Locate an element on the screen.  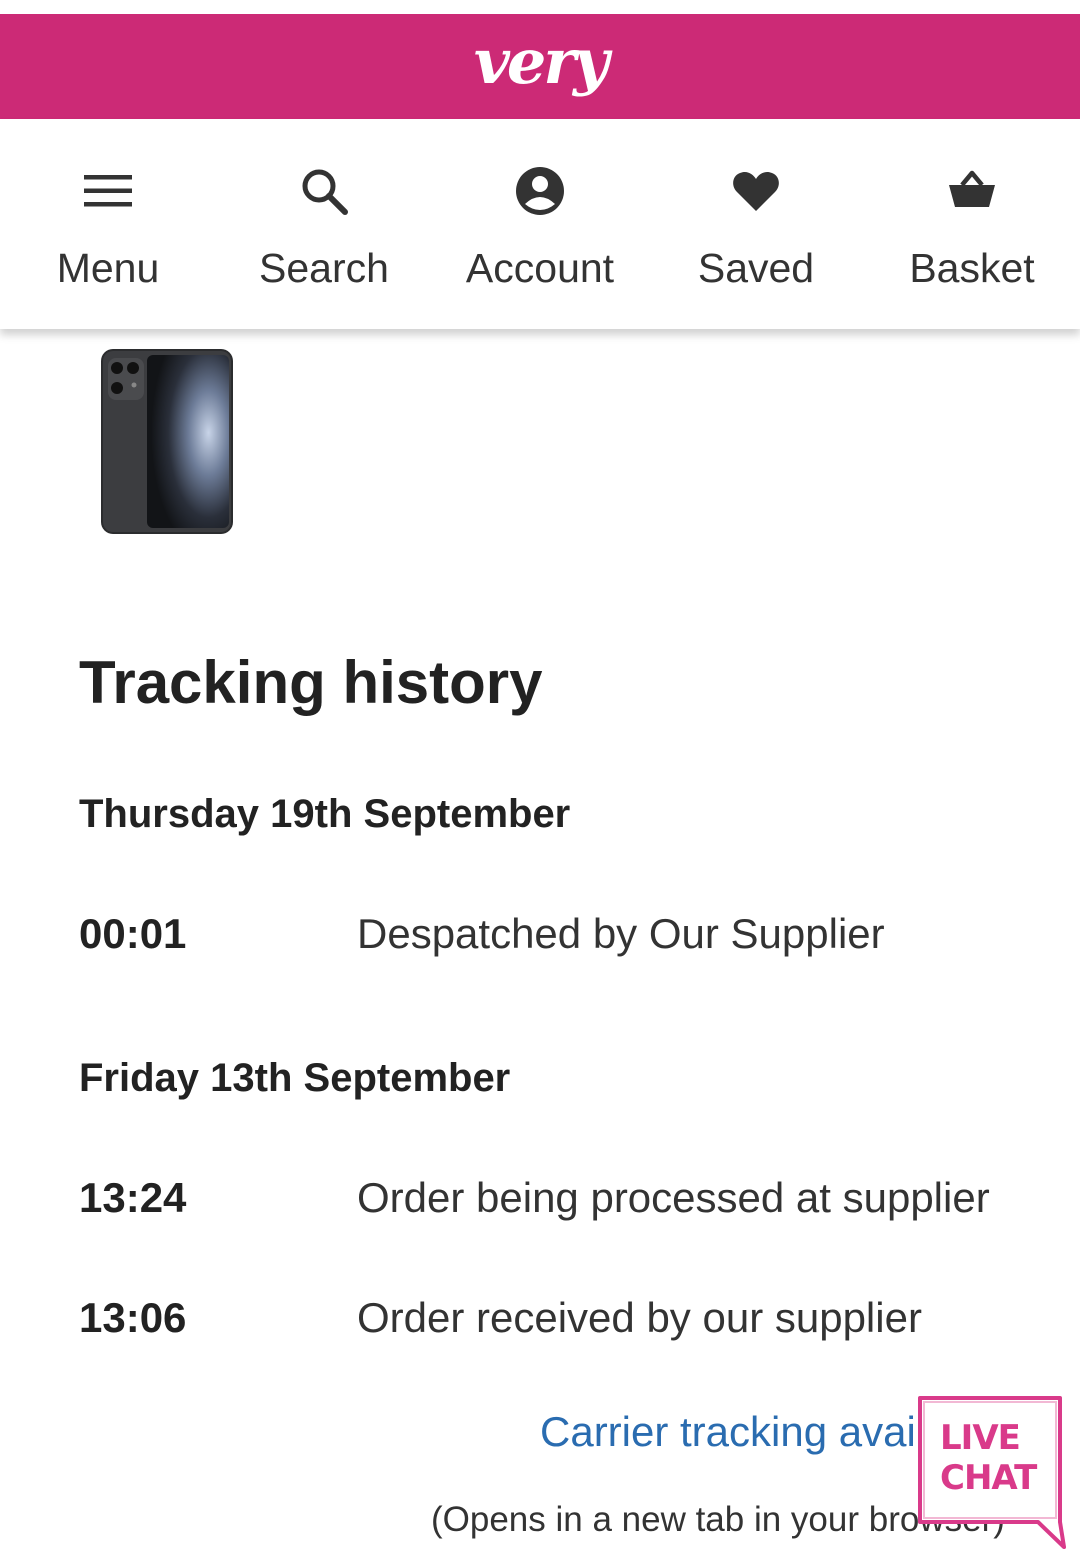
menu-icon is located at coordinates (108, 191).